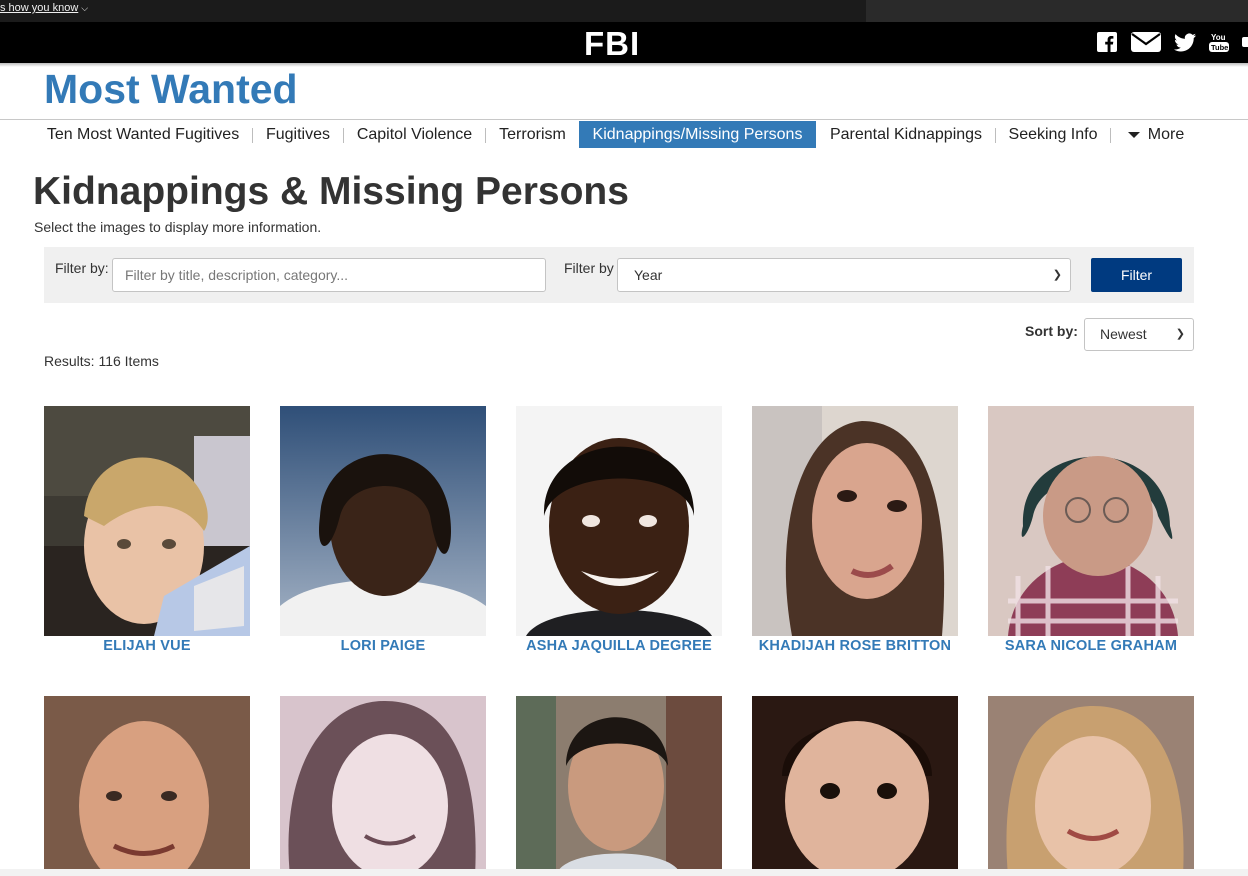  I want to click on nav-item-terrorism: Terrorism, so click(532, 134).